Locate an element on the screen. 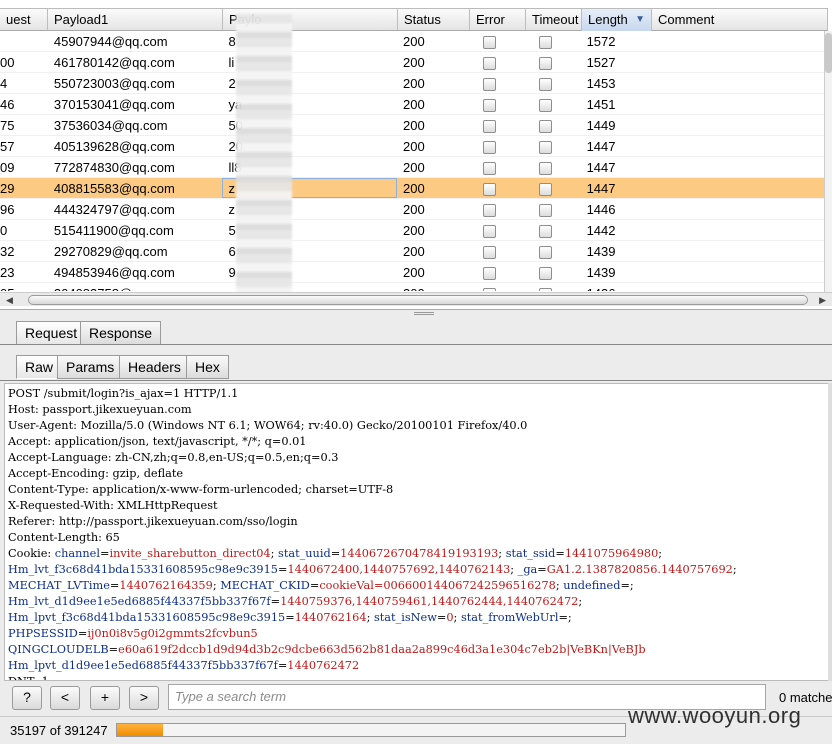 Image resolution: width=832 pixels, height=744 pixels. tab-response: Response is located at coordinates (121, 333).